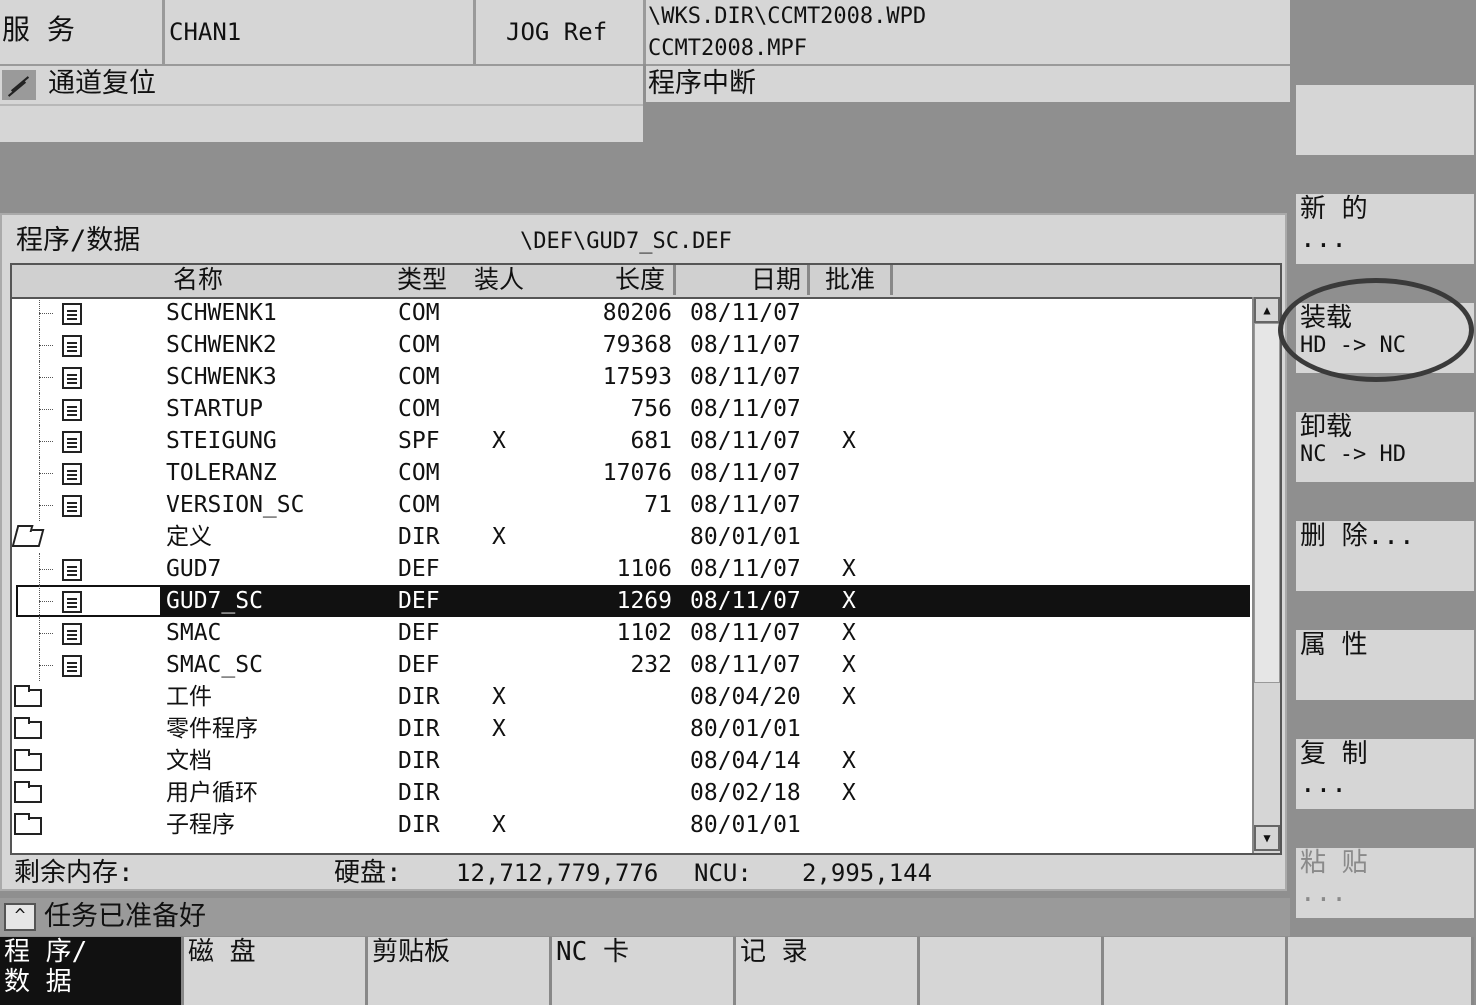 Image resolution: width=1476 pixels, height=1005 pixels. What do you see at coordinates (500, 280) in the screenshot?
I see `column-header-loaded: 装人` at bounding box center [500, 280].